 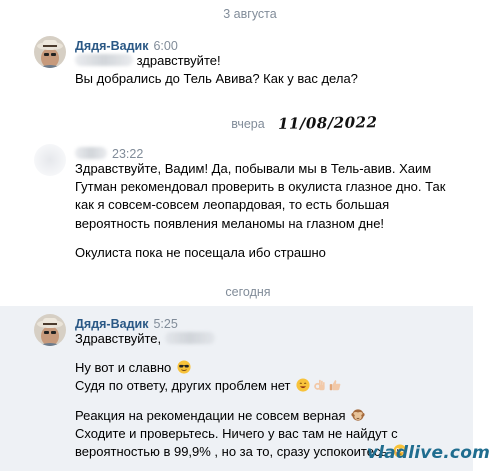 What do you see at coordinates (118, 338) in the screenshot?
I see `message-line: Здравствуйте,` at bounding box center [118, 338].